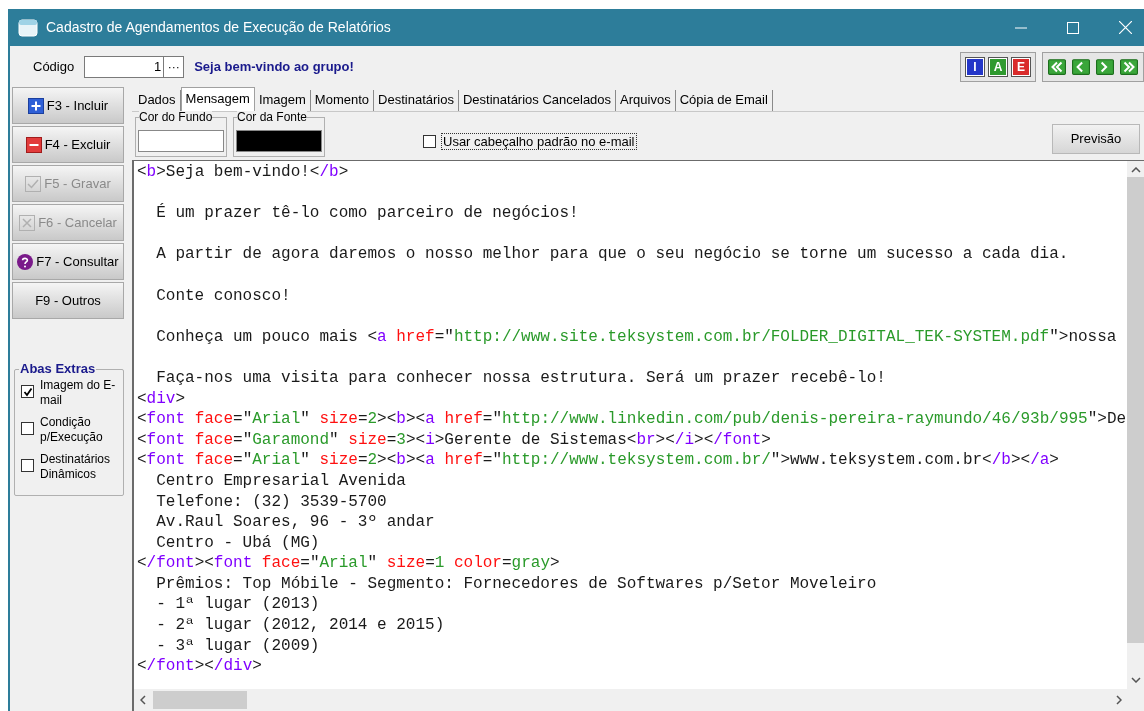  I want to click on tab: Momento, so click(342, 100).